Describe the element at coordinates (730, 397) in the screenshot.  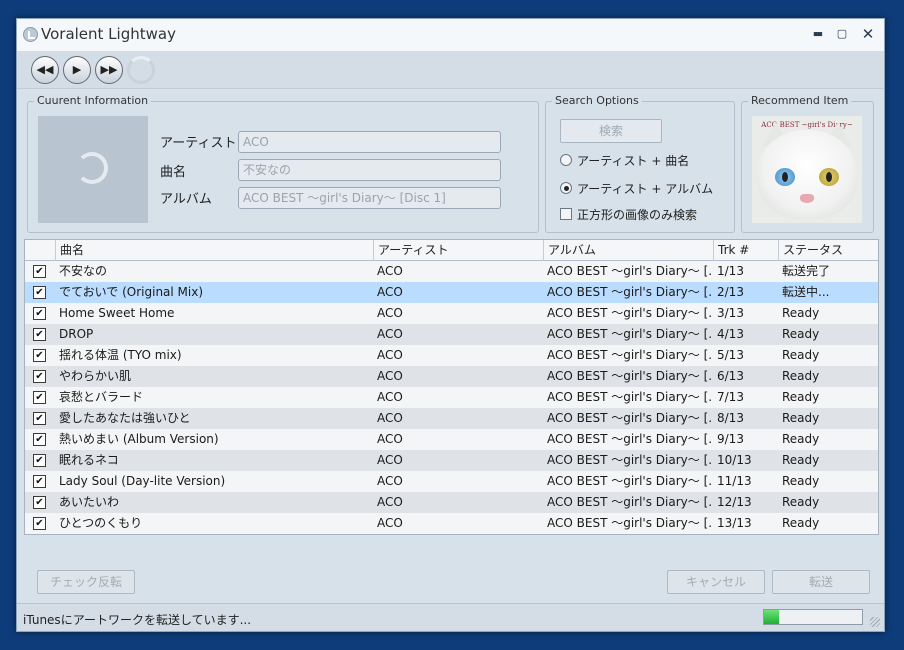
I see `cell-track: 7/13` at that location.